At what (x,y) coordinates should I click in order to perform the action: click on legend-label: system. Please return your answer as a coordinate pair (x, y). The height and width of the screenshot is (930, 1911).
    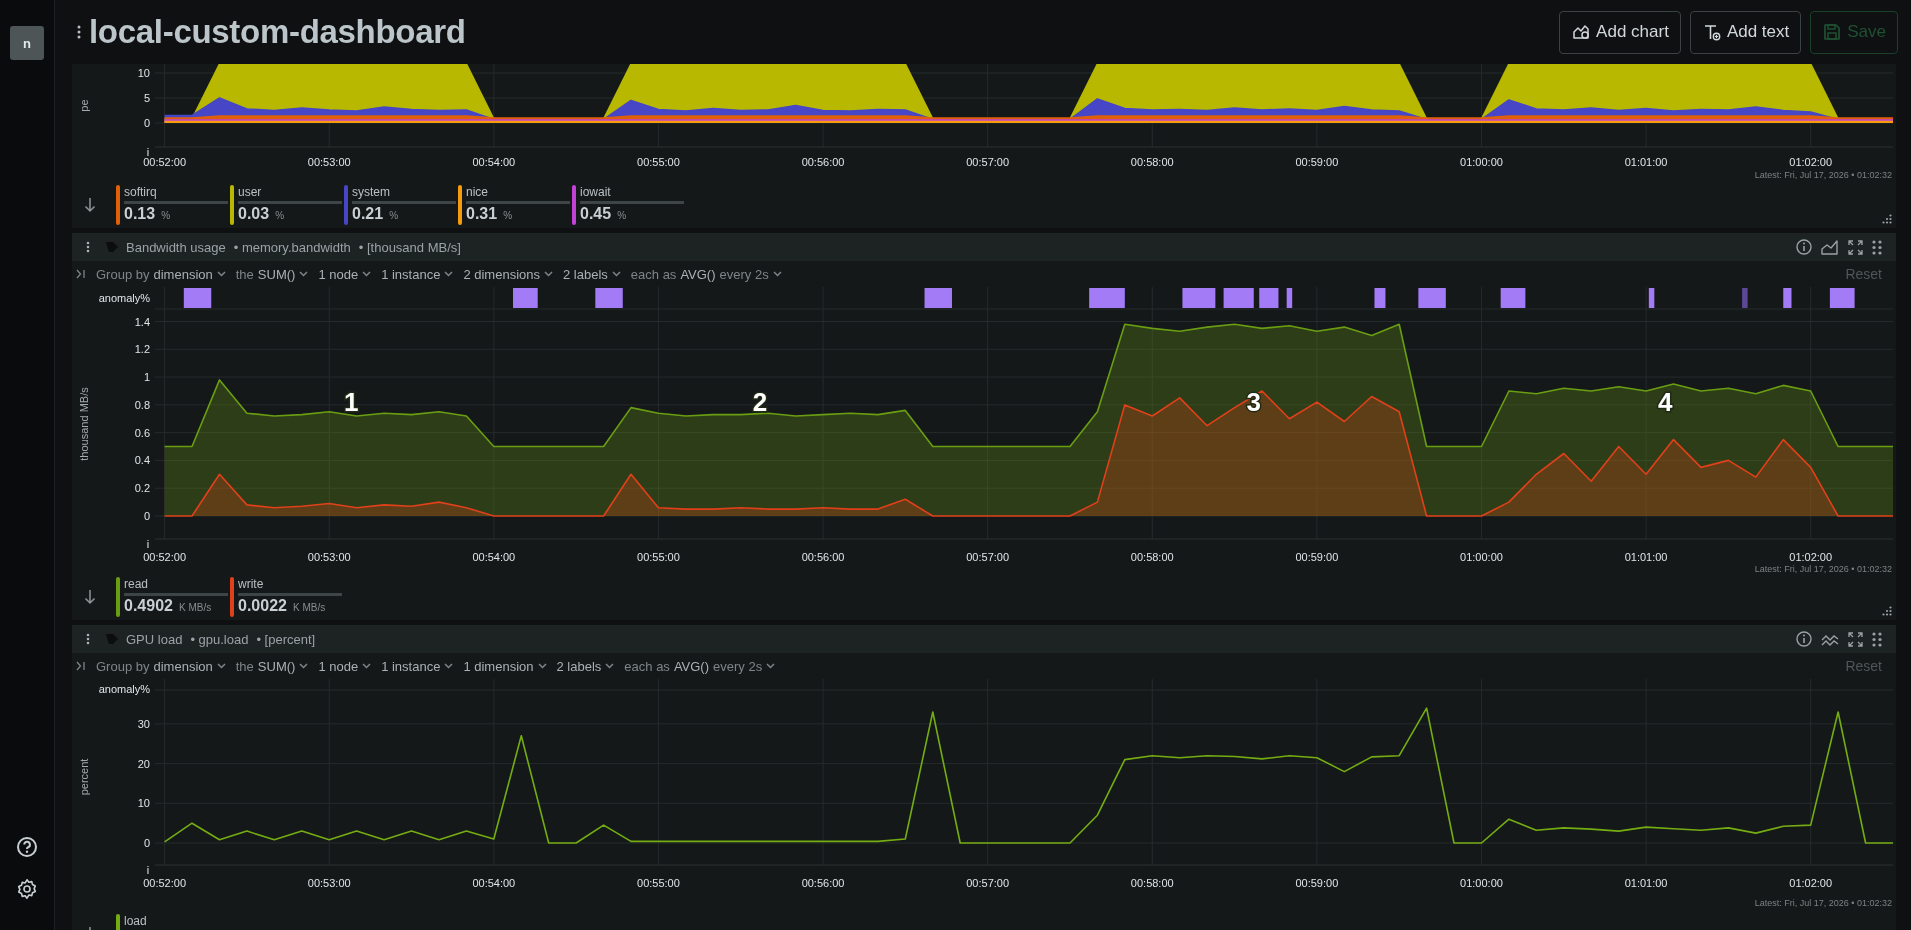
    Looking at the image, I should click on (371, 192).